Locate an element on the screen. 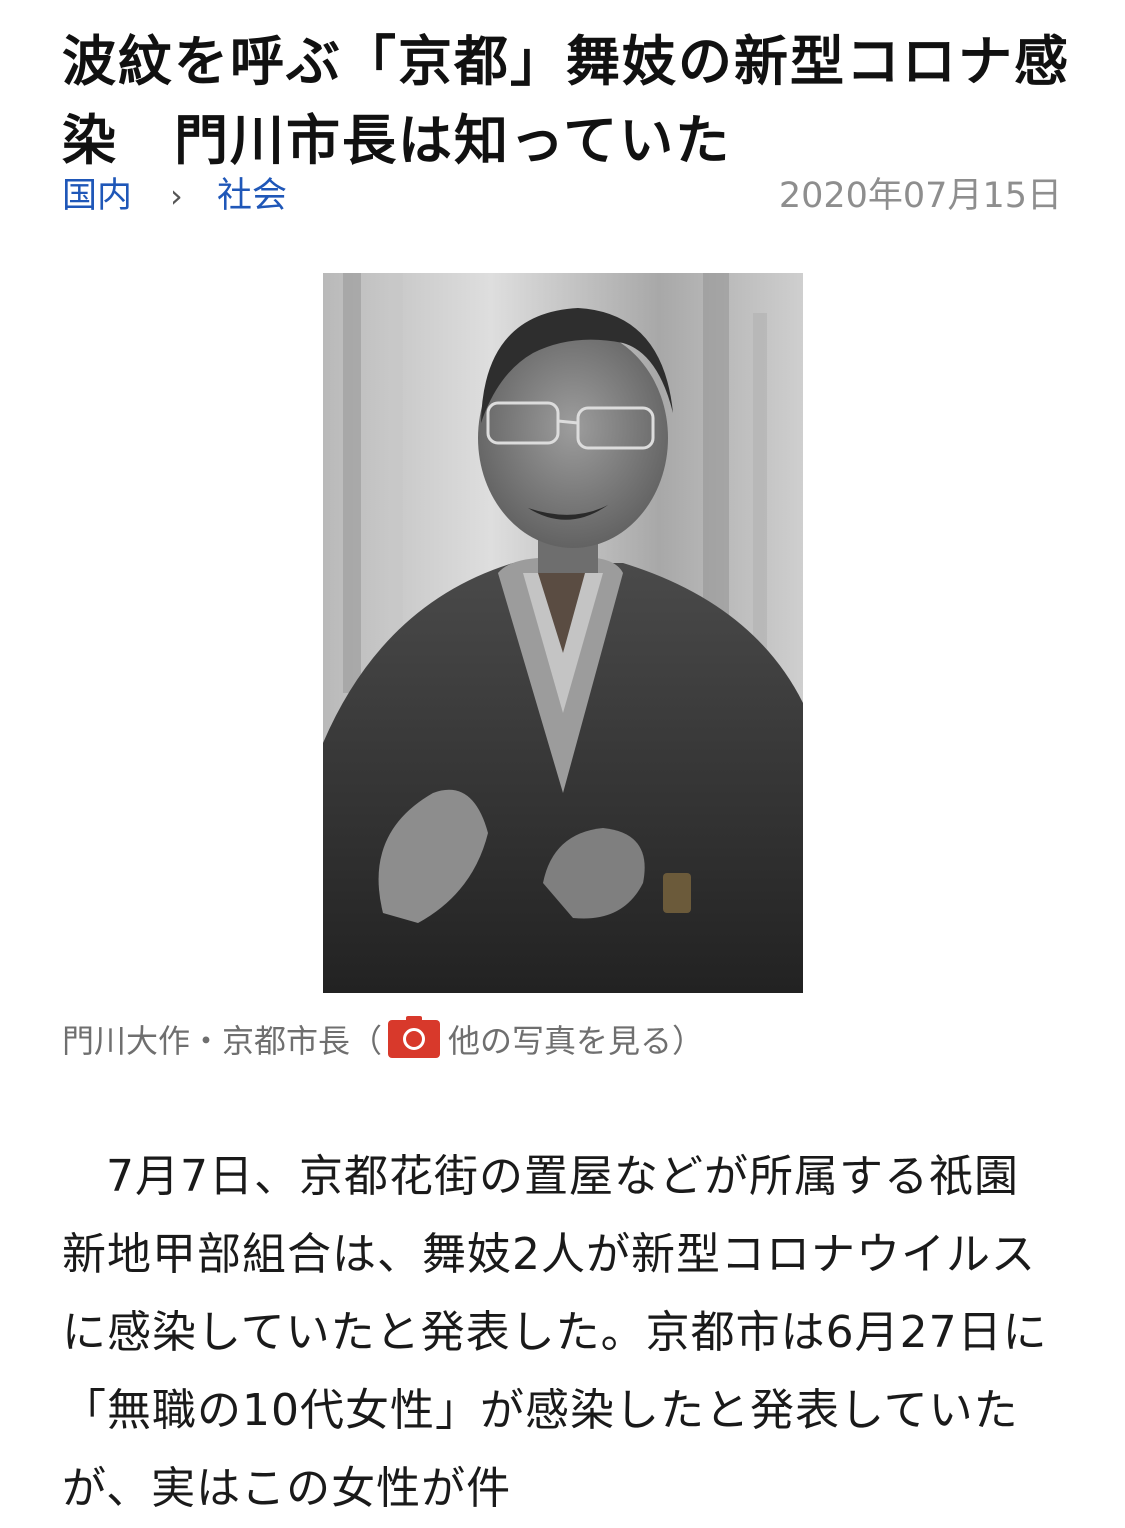 This screenshot has height=1528, width=1125. chevron-right-icon: › is located at coordinates (176, 196).